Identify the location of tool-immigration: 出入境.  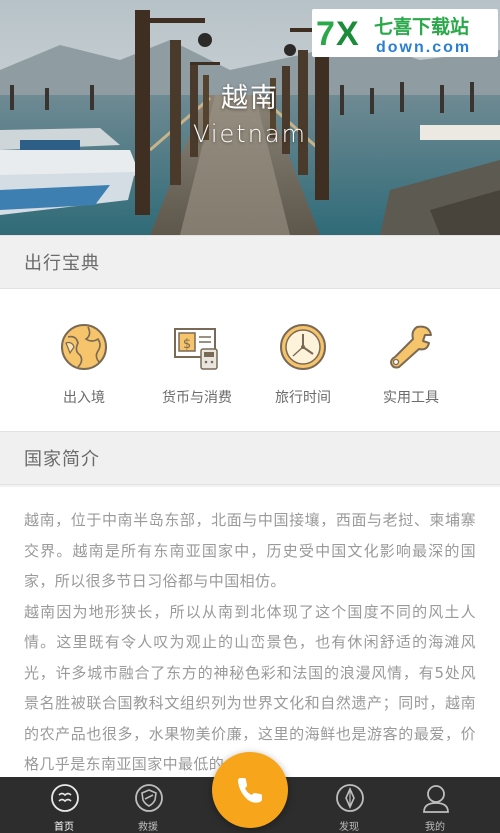
(84, 364).